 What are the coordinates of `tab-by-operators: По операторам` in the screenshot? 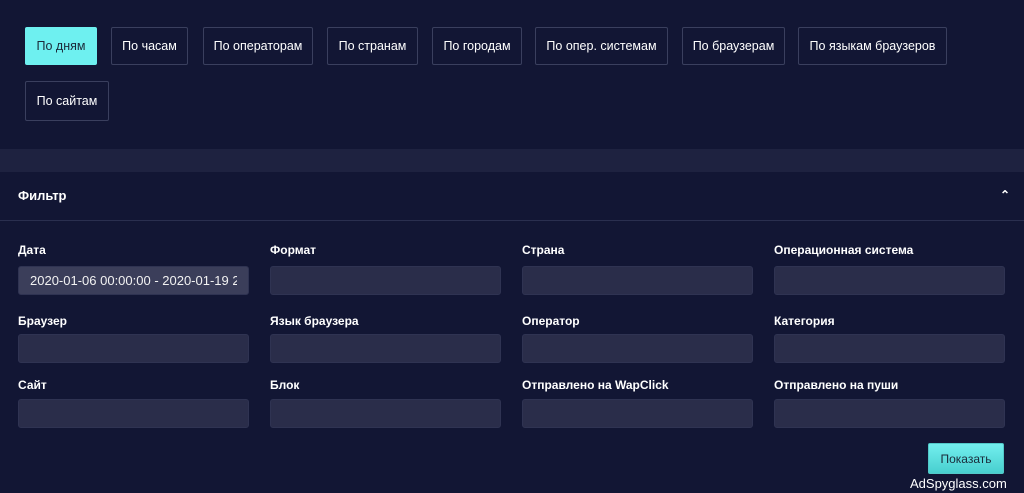 It's located at (258, 46).